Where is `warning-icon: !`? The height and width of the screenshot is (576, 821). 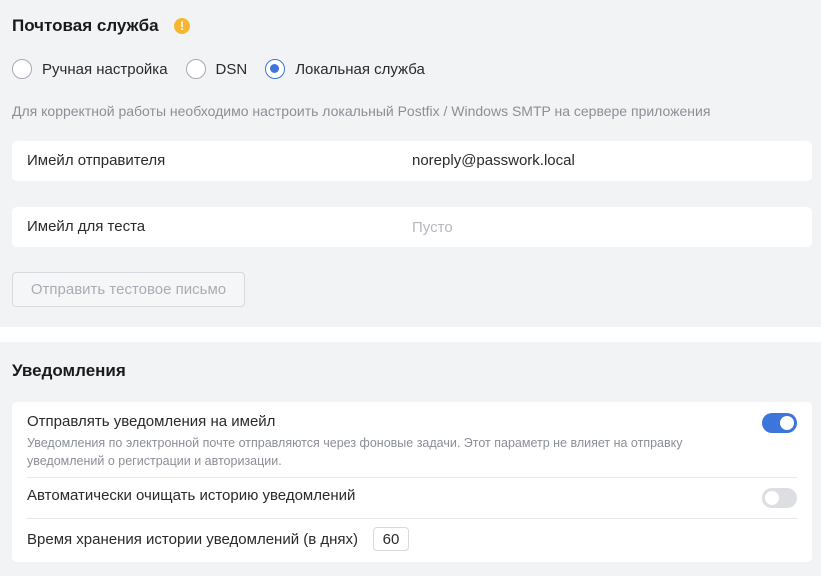
warning-icon: ! is located at coordinates (182, 26).